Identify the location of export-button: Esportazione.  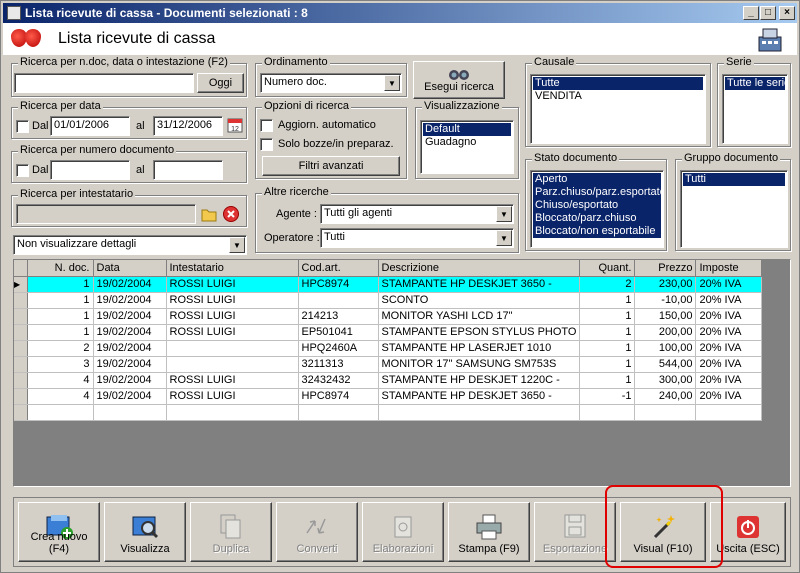
(575, 532).